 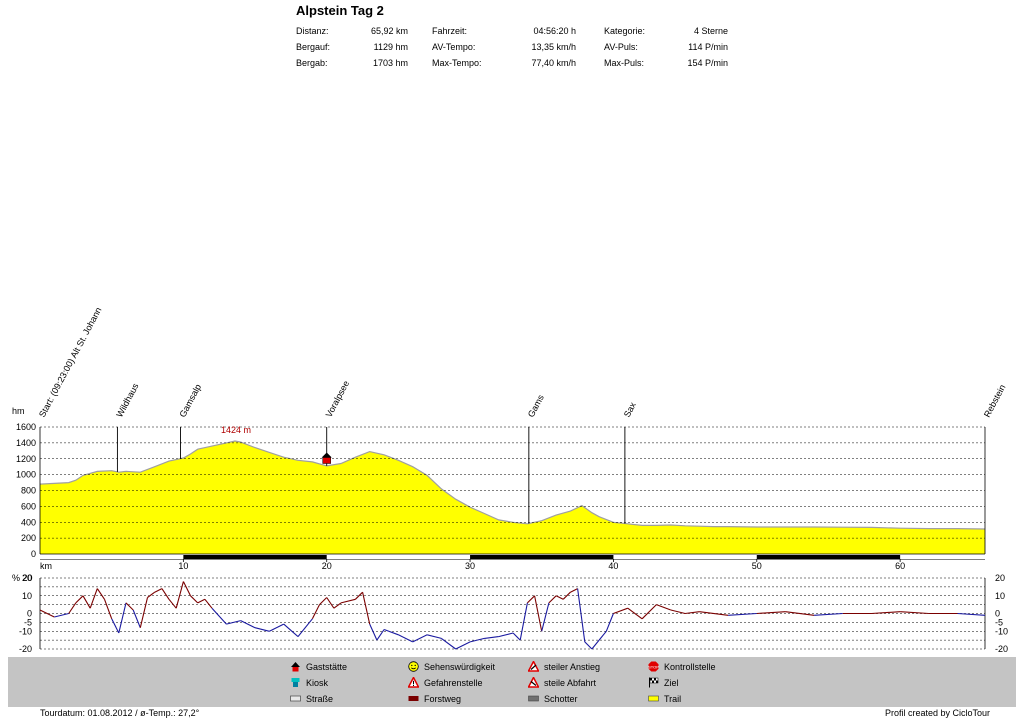 I want to click on grade-ytick-label-right: -10, so click(x=1001, y=631).